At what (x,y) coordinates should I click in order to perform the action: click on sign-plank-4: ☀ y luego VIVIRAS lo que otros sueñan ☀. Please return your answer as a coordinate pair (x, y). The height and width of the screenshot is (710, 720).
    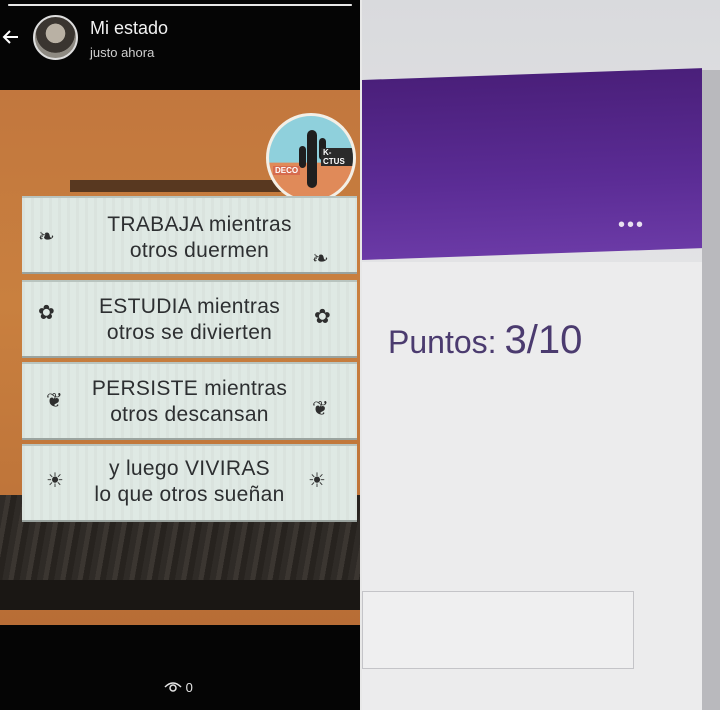
    Looking at the image, I should click on (189, 483).